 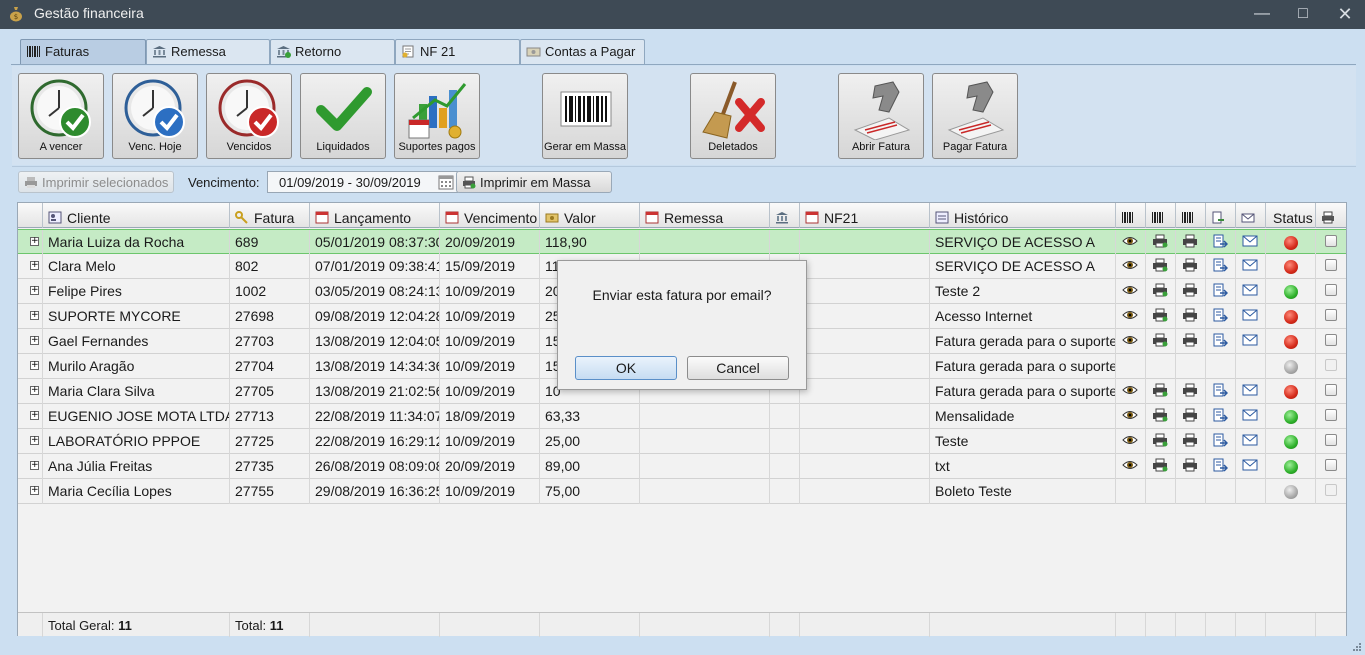 I want to click on tab-faturas: Faturas, so click(x=83, y=51).